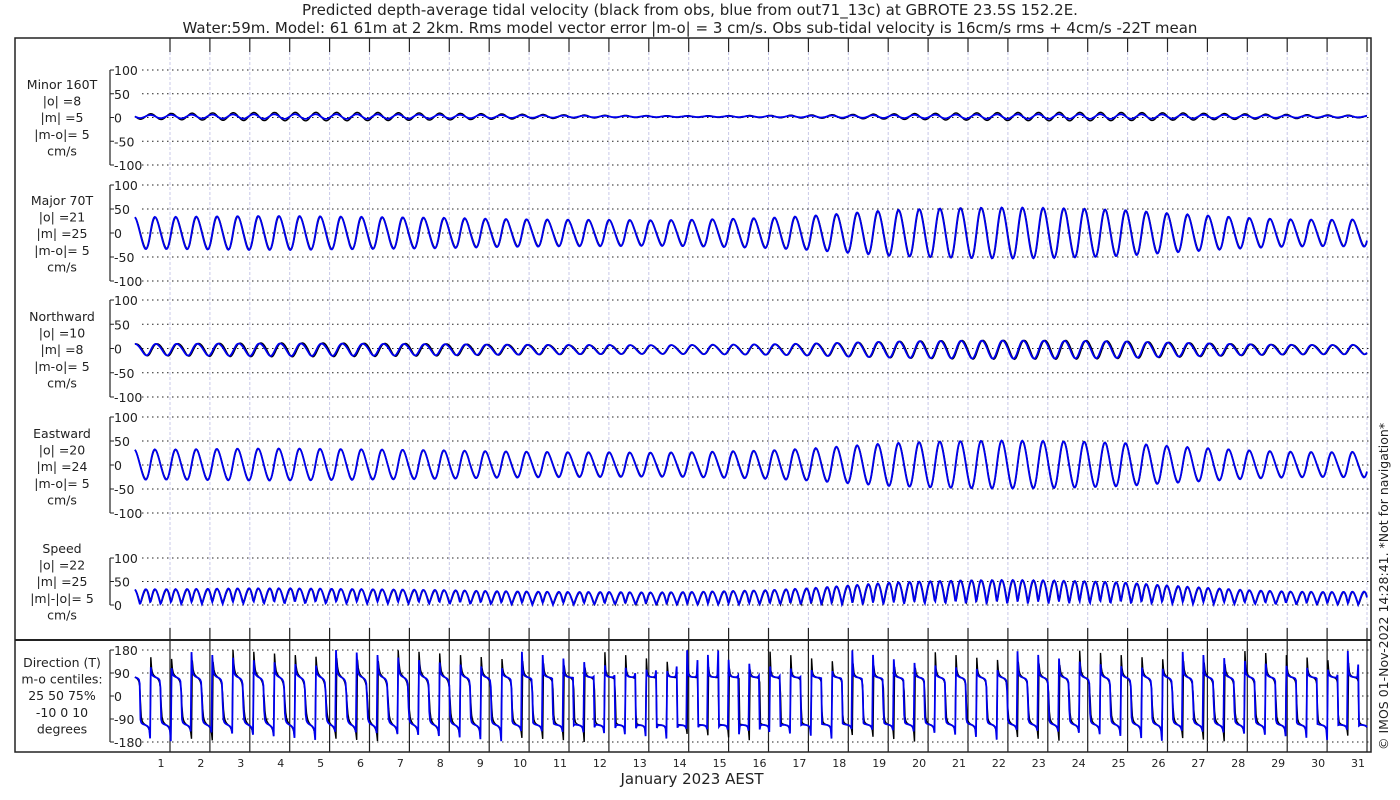 This screenshot has height=800, width=1400. I want to click on x-tick-label: 6, so click(360, 763).